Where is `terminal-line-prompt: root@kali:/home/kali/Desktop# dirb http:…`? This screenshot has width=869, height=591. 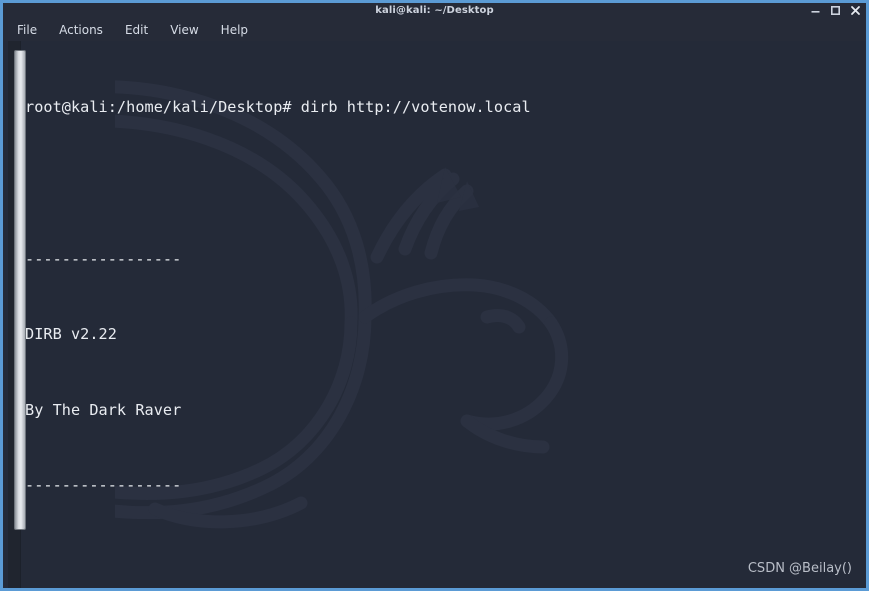
terminal-line-prompt: root@kali:/home/kali/Desktop# dirb http:… is located at coordinates (278, 107).